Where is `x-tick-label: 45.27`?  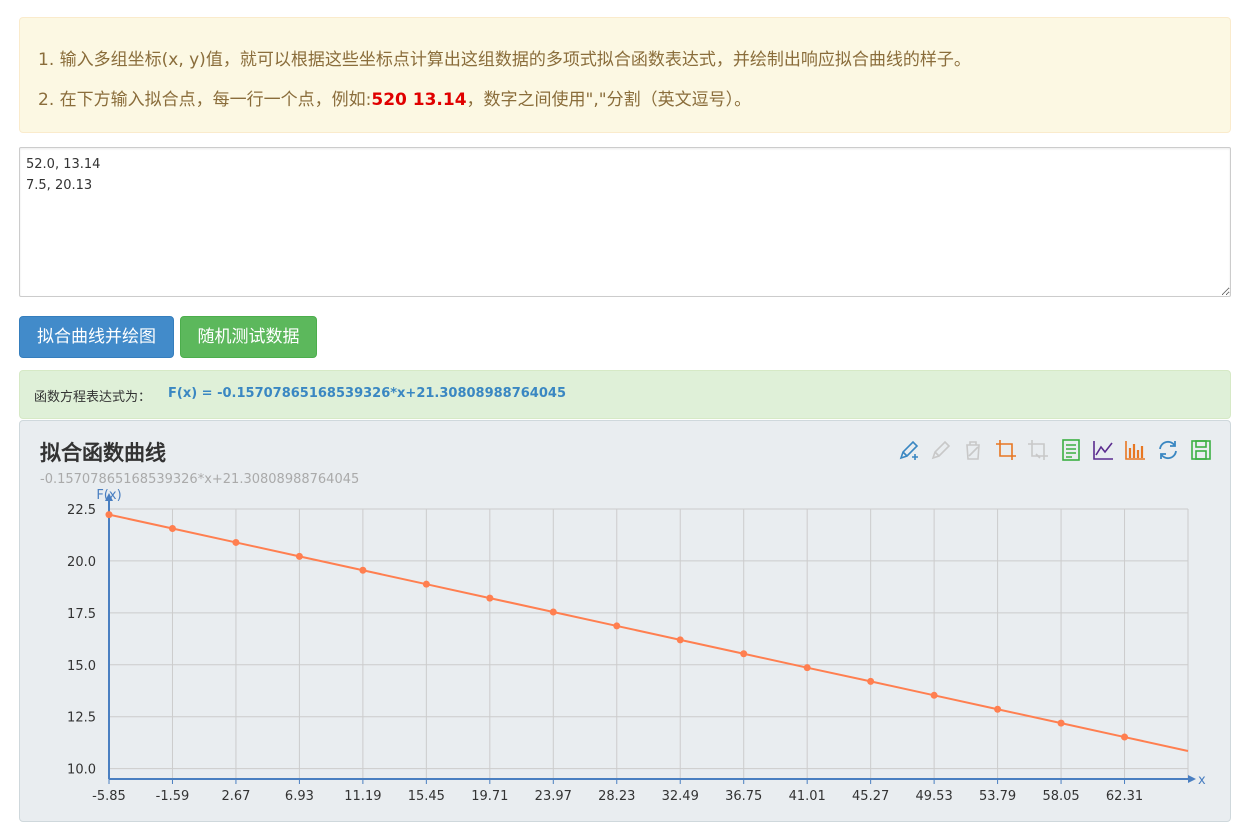 x-tick-label: 45.27 is located at coordinates (870, 796).